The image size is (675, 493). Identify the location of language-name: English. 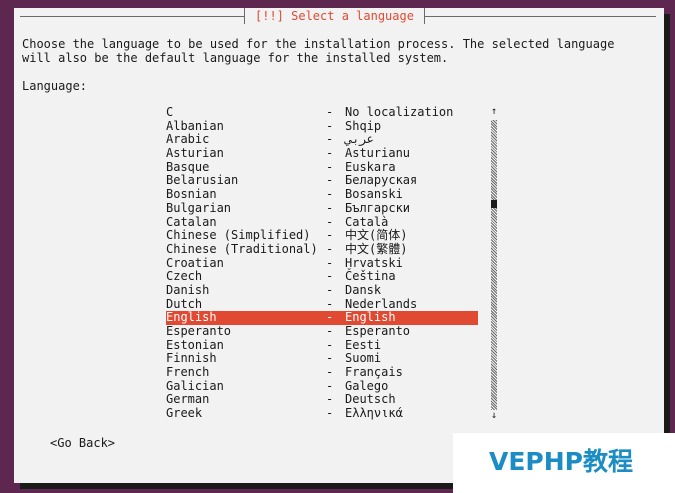
(191, 317).